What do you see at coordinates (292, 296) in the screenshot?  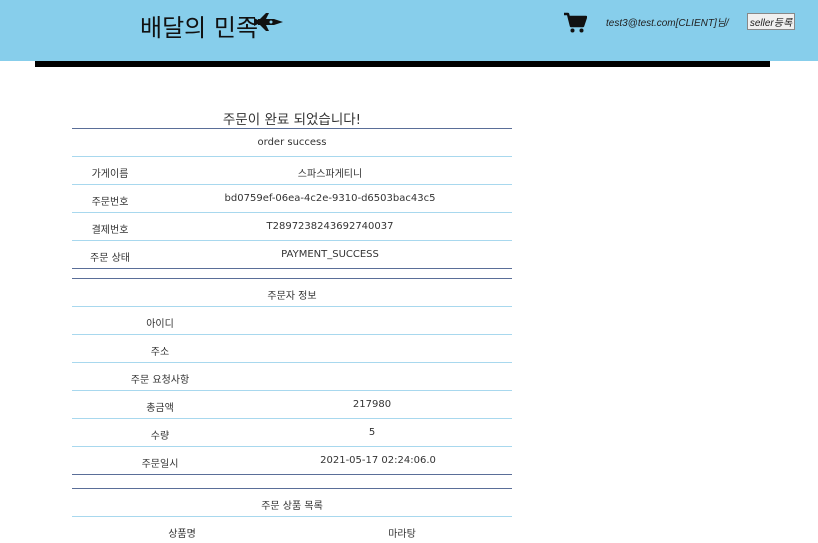 I see `orderer-info-heading: 주문자 정보` at bounding box center [292, 296].